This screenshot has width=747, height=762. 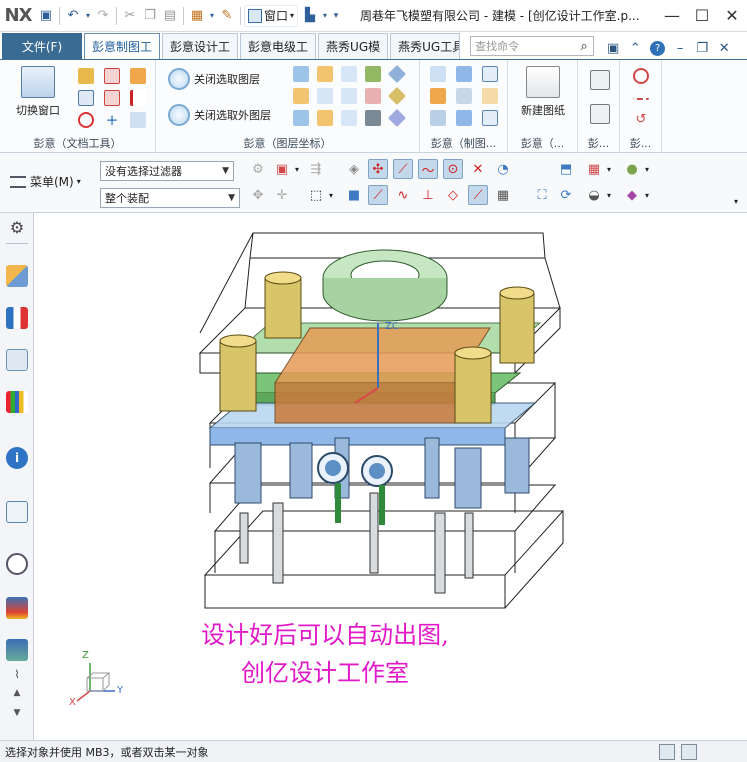 I want to click on dimension-icon, so click(x=112, y=76).